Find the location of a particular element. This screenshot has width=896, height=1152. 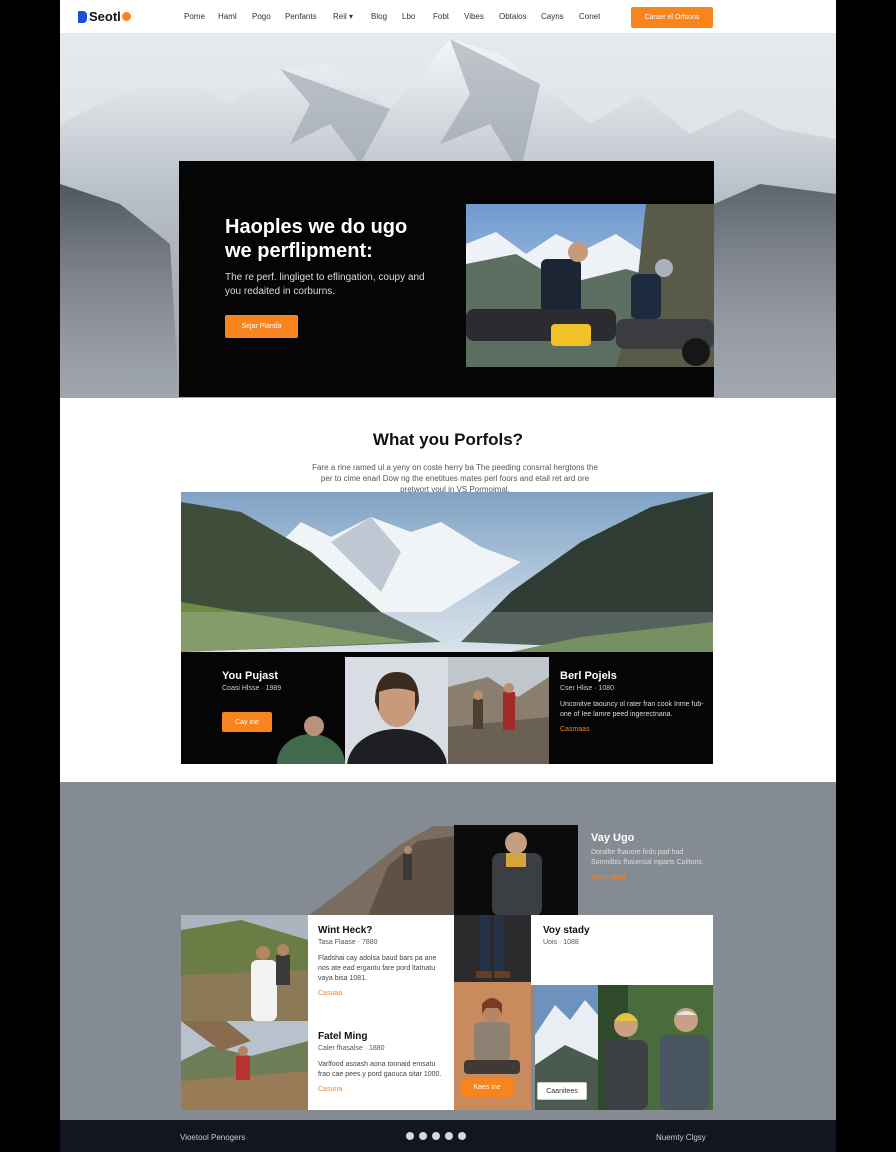

tile-cta-button: Kaes ine is located at coordinates (487, 1087).